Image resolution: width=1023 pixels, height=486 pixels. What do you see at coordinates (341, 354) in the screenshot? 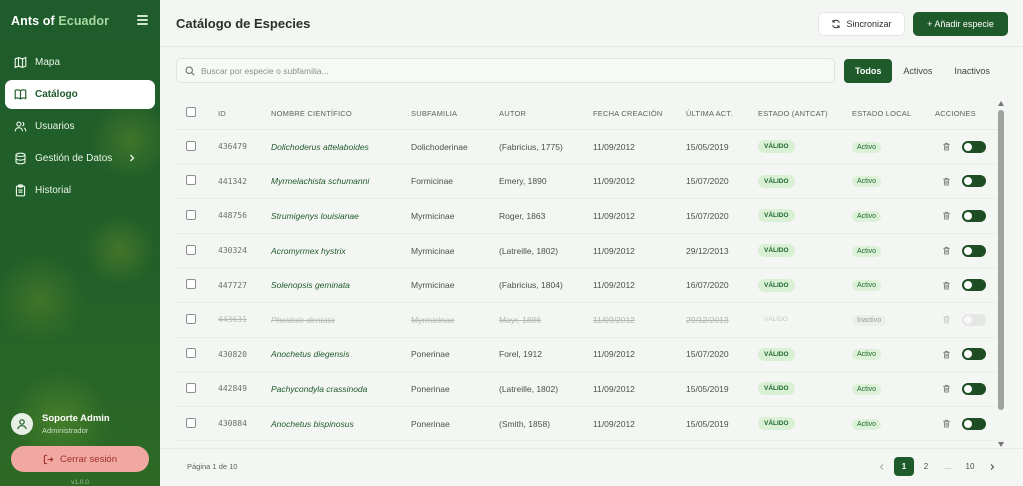
I see `cell-scientific-name: Anochetus diegensis` at bounding box center [341, 354].